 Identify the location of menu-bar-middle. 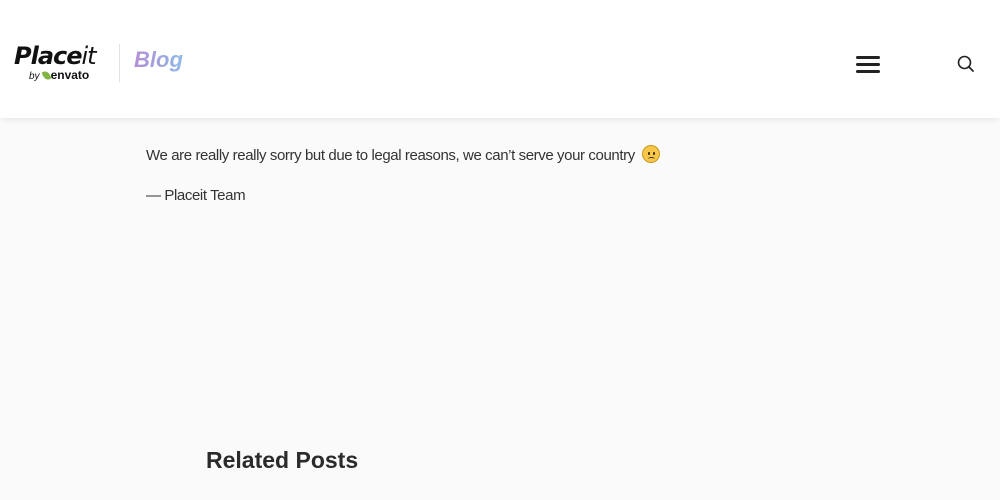
(868, 64).